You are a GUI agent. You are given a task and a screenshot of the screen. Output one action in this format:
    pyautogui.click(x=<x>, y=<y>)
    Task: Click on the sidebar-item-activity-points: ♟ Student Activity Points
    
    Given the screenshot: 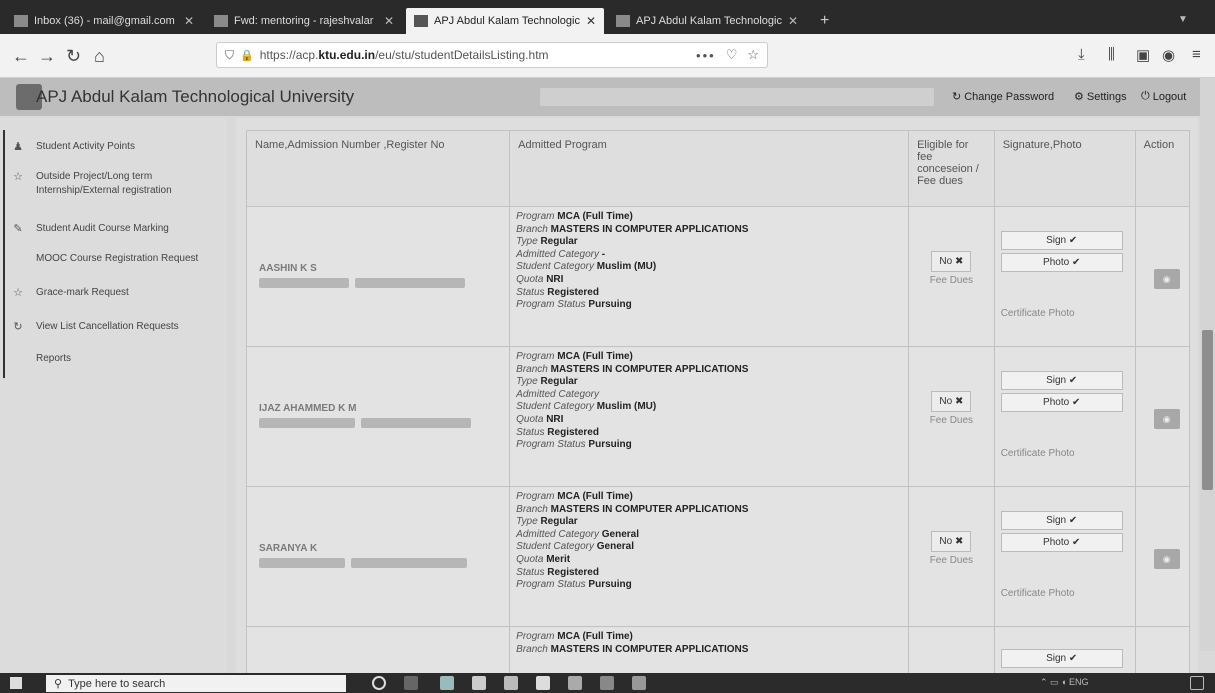 What is the action you would take?
    pyautogui.click(x=73, y=147)
    